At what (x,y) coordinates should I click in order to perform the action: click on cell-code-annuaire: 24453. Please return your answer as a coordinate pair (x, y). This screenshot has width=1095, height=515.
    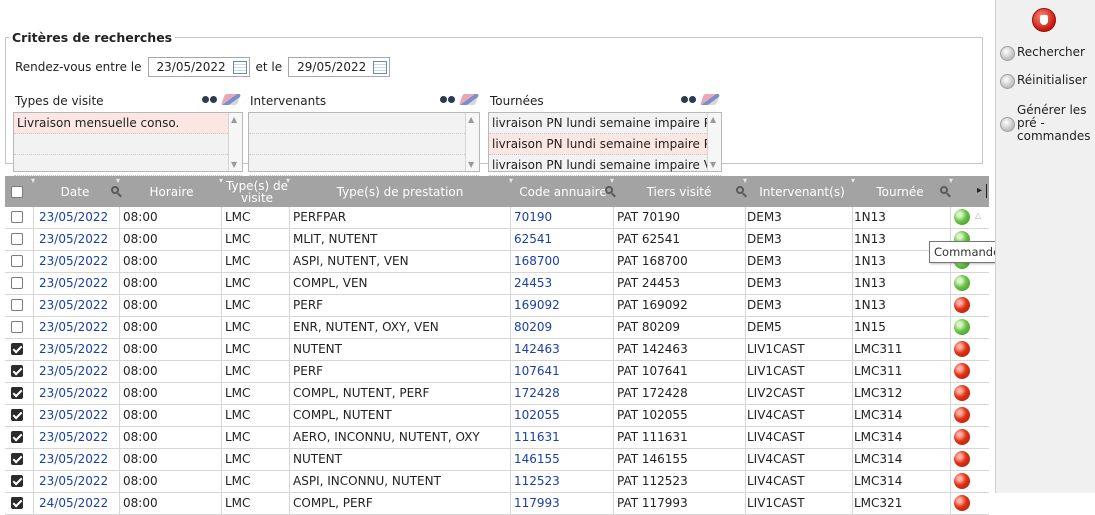
    Looking at the image, I should click on (533, 283).